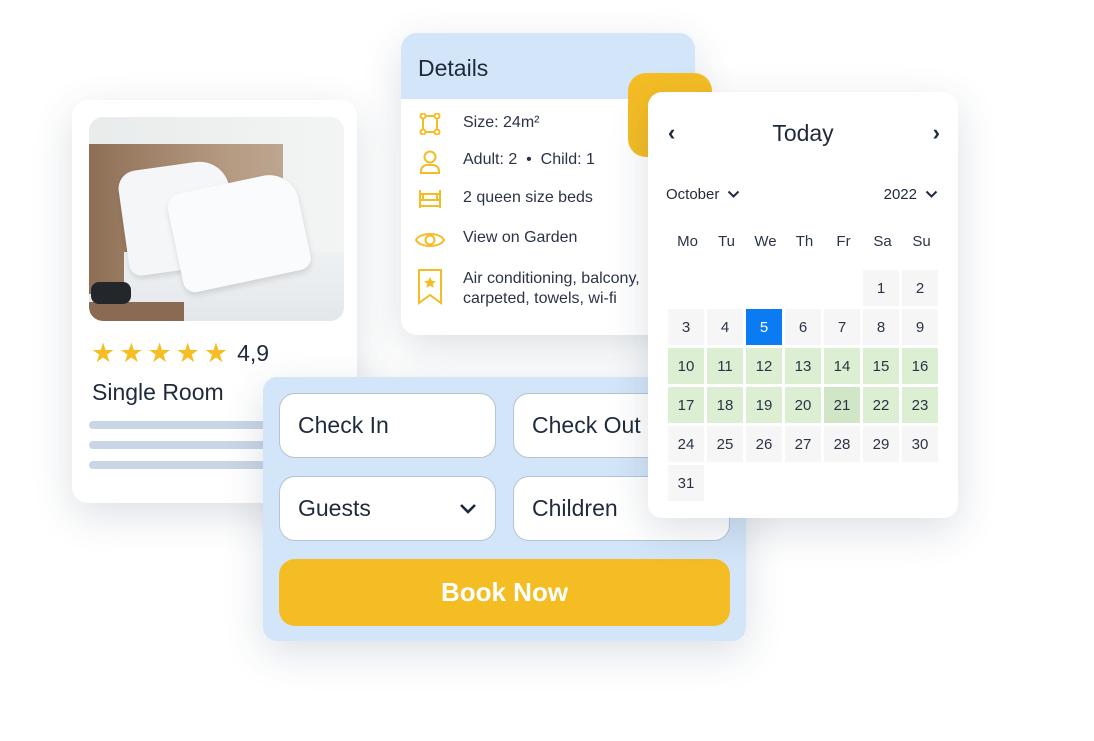 This screenshot has height=741, width=1094. Describe the element at coordinates (881, 405) in the screenshot. I see `day-22: 22` at that location.